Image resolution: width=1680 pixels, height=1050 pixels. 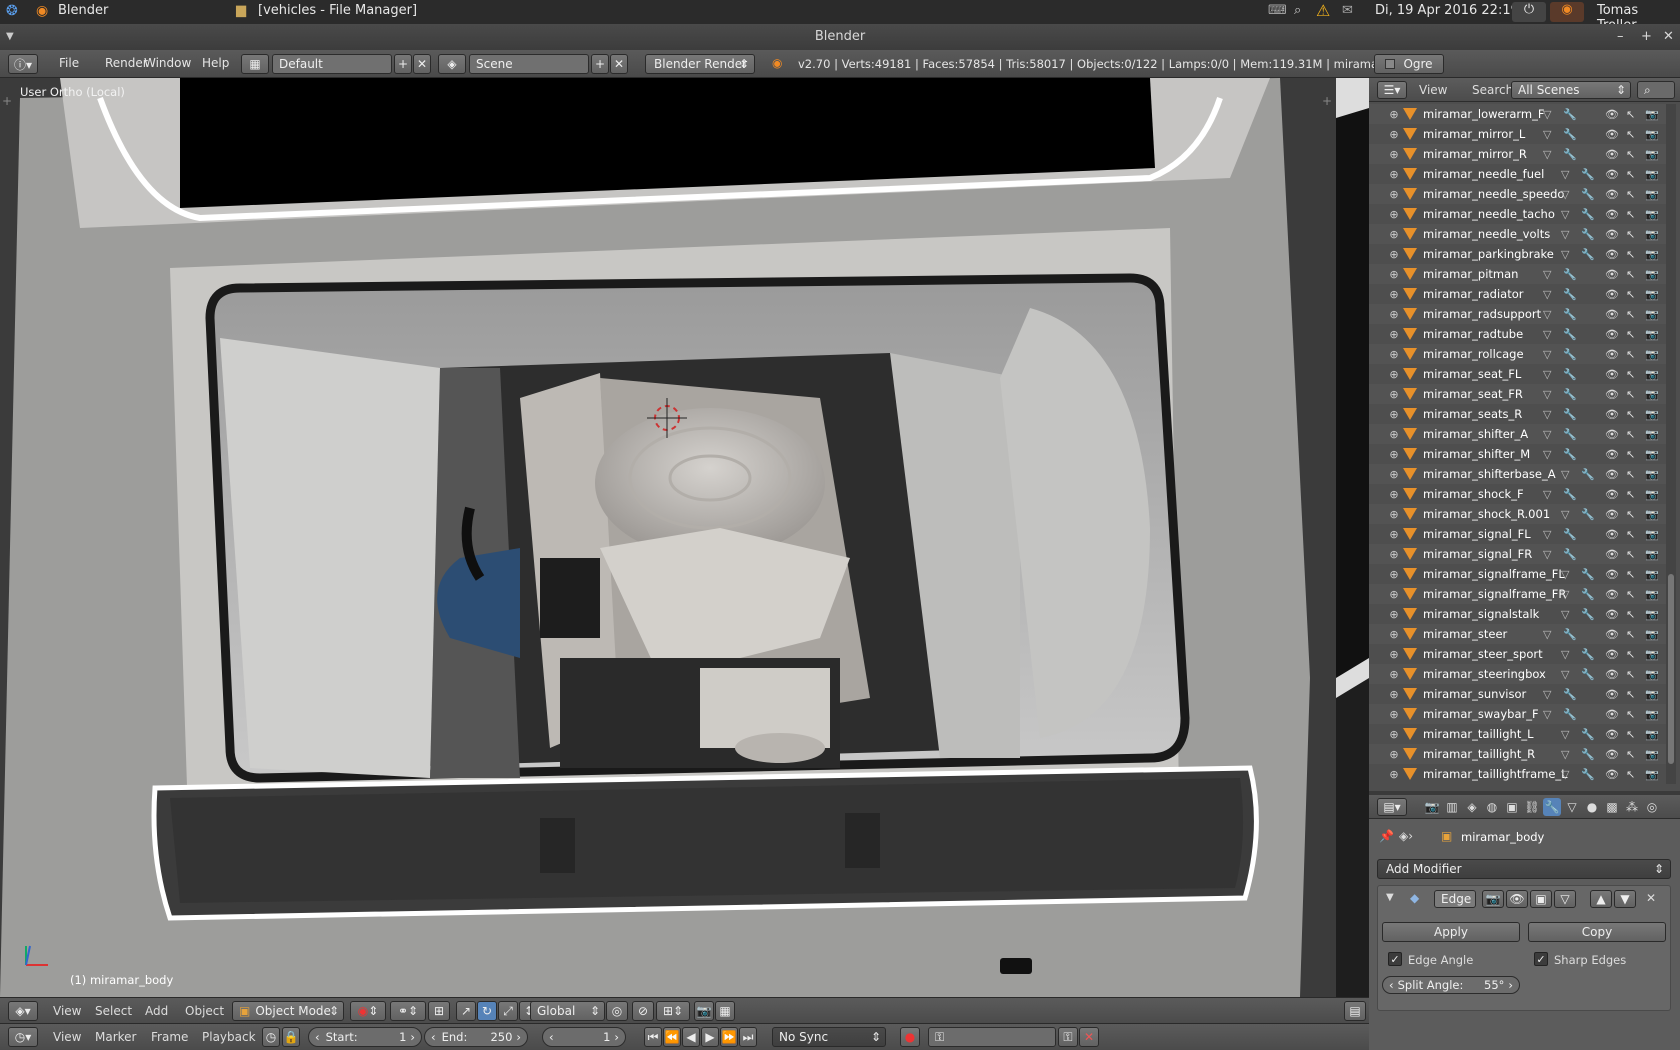 What do you see at coordinates (115, 1037) in the screenshot?
I see `tl-menu-marker: Marker` at bounding box center [115, 1037].